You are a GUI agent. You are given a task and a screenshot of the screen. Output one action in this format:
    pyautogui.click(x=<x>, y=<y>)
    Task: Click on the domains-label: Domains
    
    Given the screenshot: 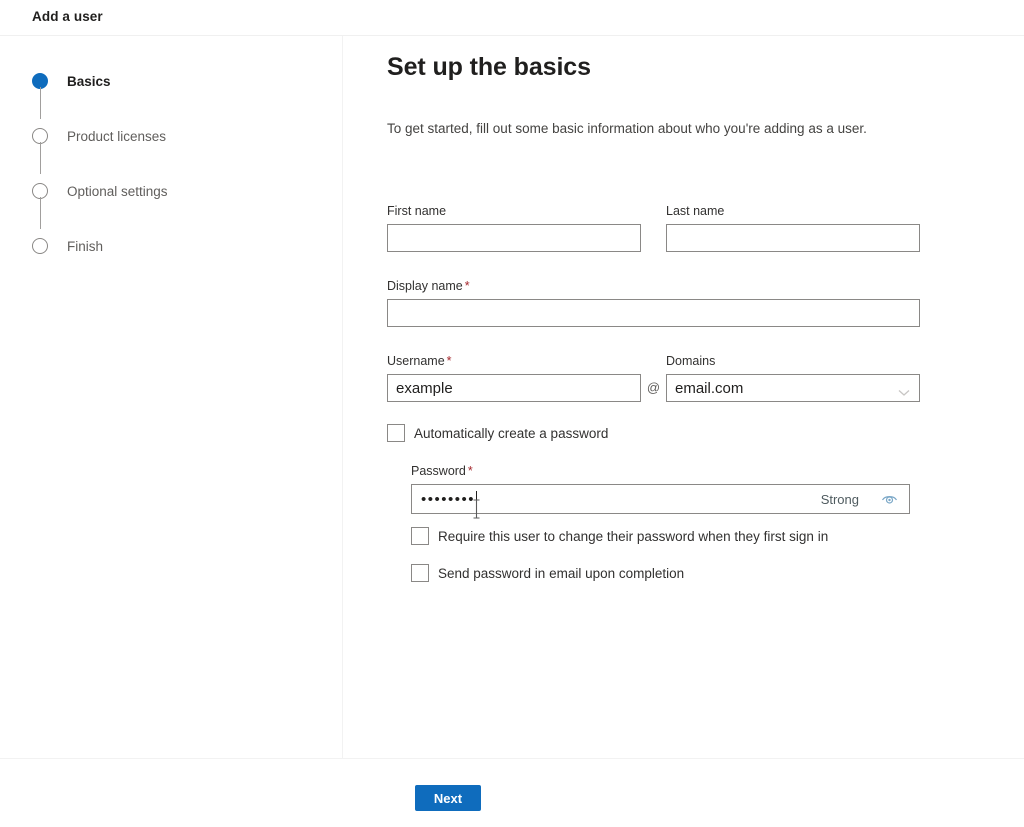 What is the action you would take?
    pyautogui.click(x=691, y=361)
    